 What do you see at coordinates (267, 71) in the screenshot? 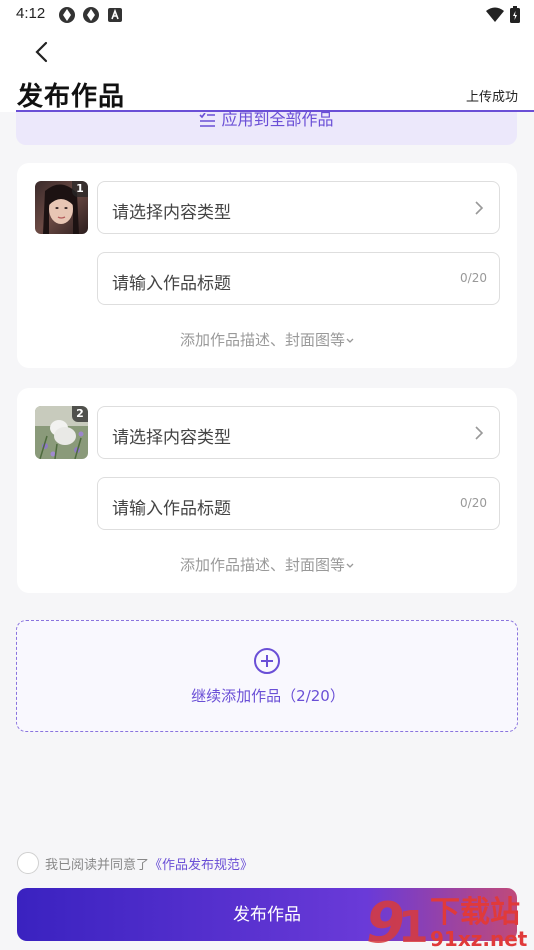
I see `app-header: 发布作品 上传成功` at bounding box center [267, 71].